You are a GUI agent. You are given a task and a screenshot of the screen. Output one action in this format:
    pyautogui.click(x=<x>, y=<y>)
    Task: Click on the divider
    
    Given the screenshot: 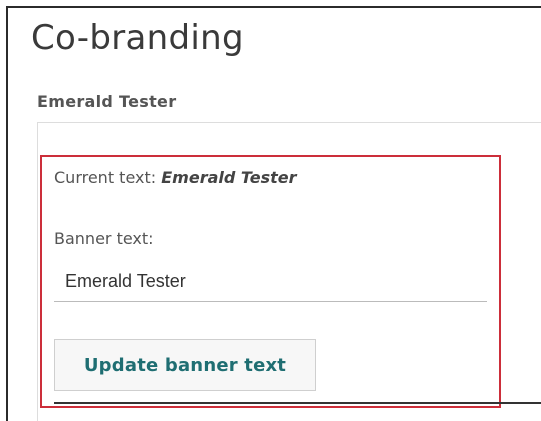 What is the action you would take?
    pyautogui.click(x=297, y=403)
    